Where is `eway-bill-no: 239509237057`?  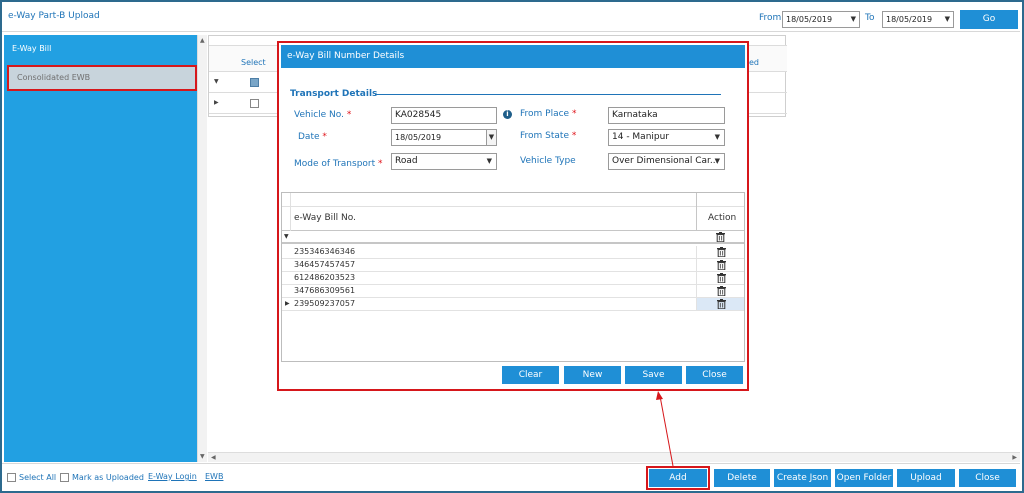 eway-bill-no: 239509237057 is located at coordinates (325, 303).